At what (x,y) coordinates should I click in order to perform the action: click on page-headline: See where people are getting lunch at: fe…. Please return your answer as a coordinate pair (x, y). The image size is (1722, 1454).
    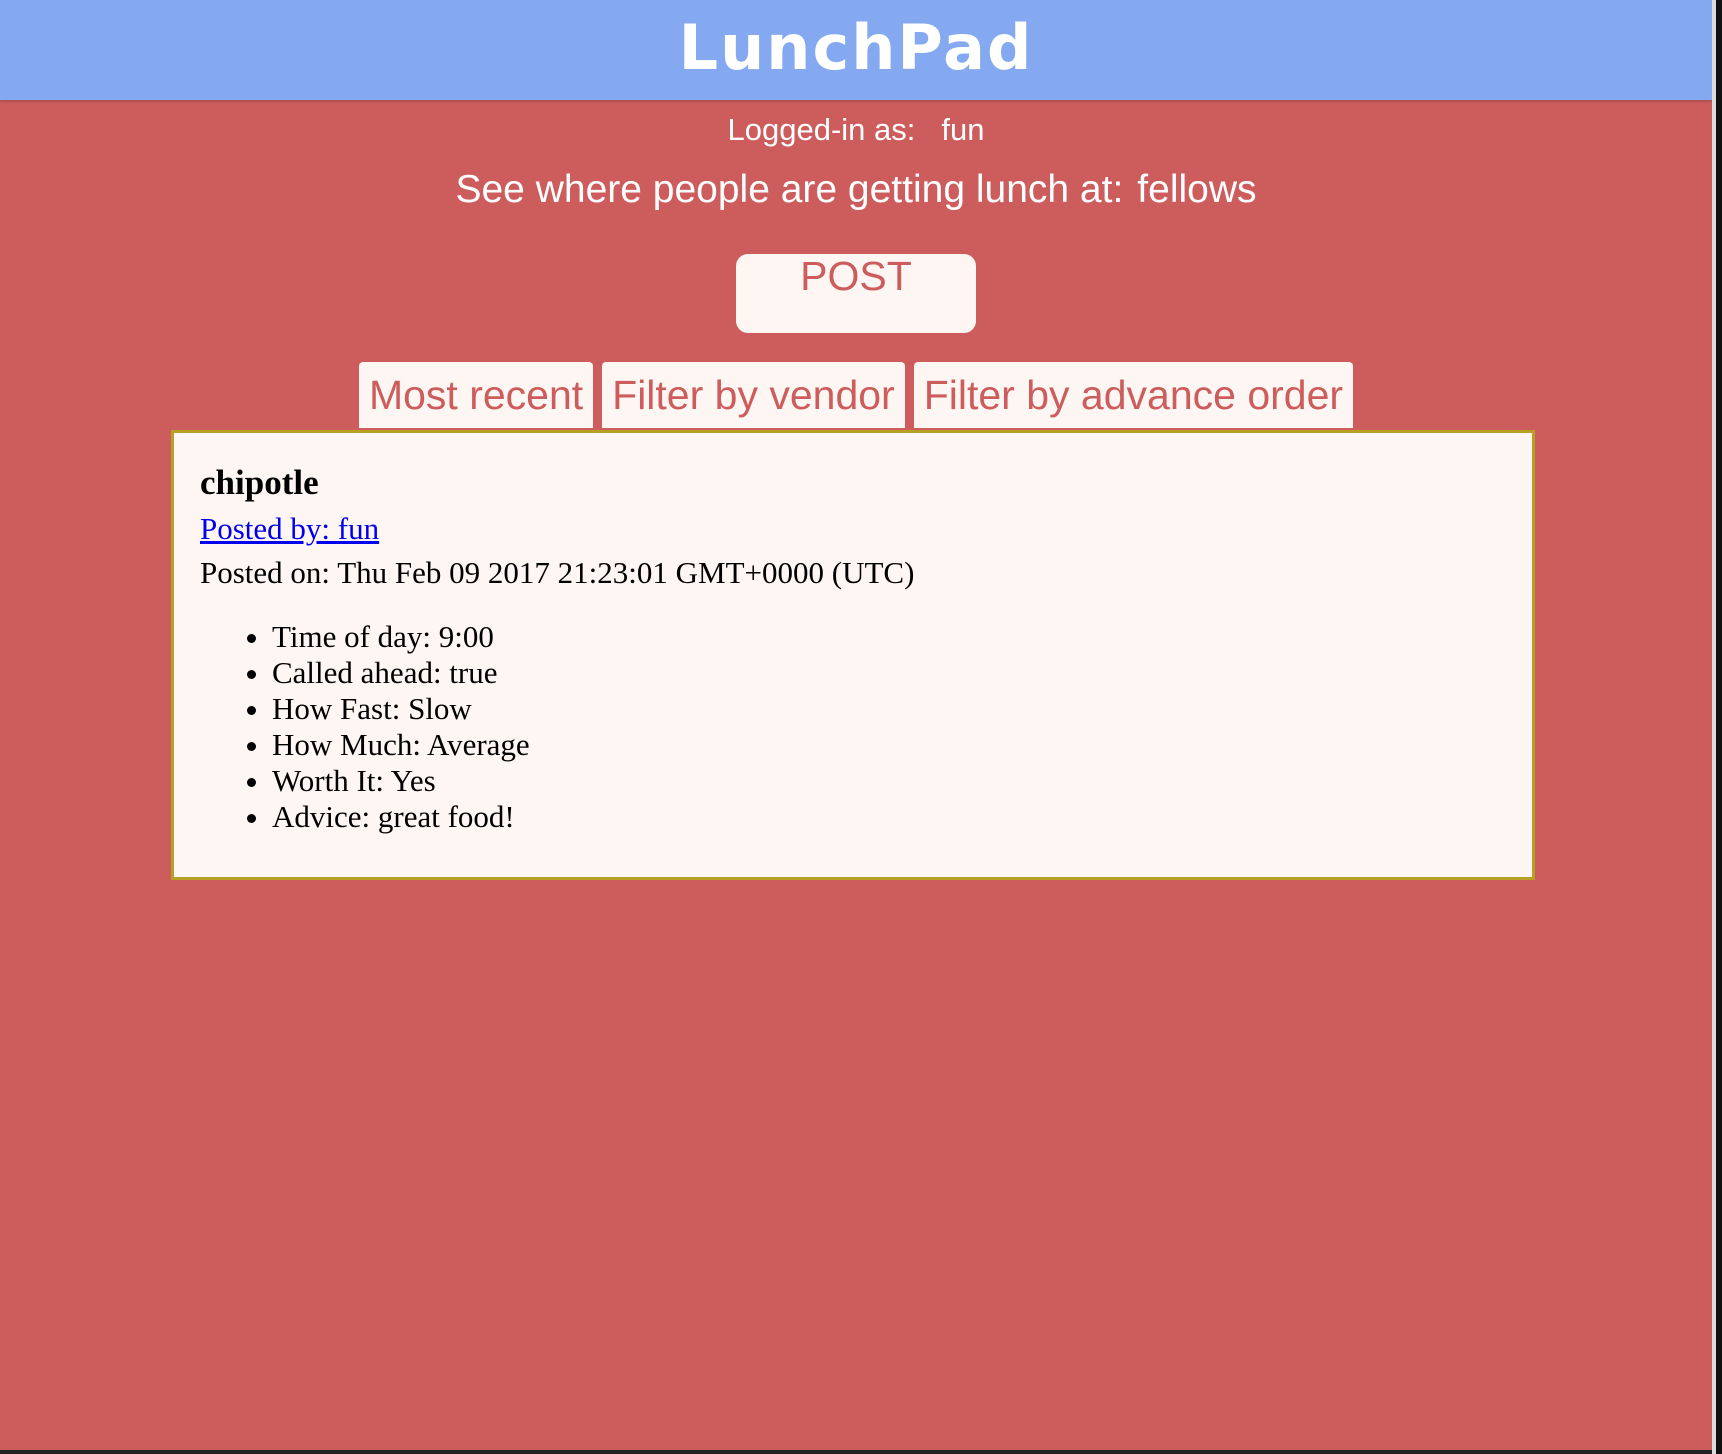
    Looking at the image, I should click on (856, 190).